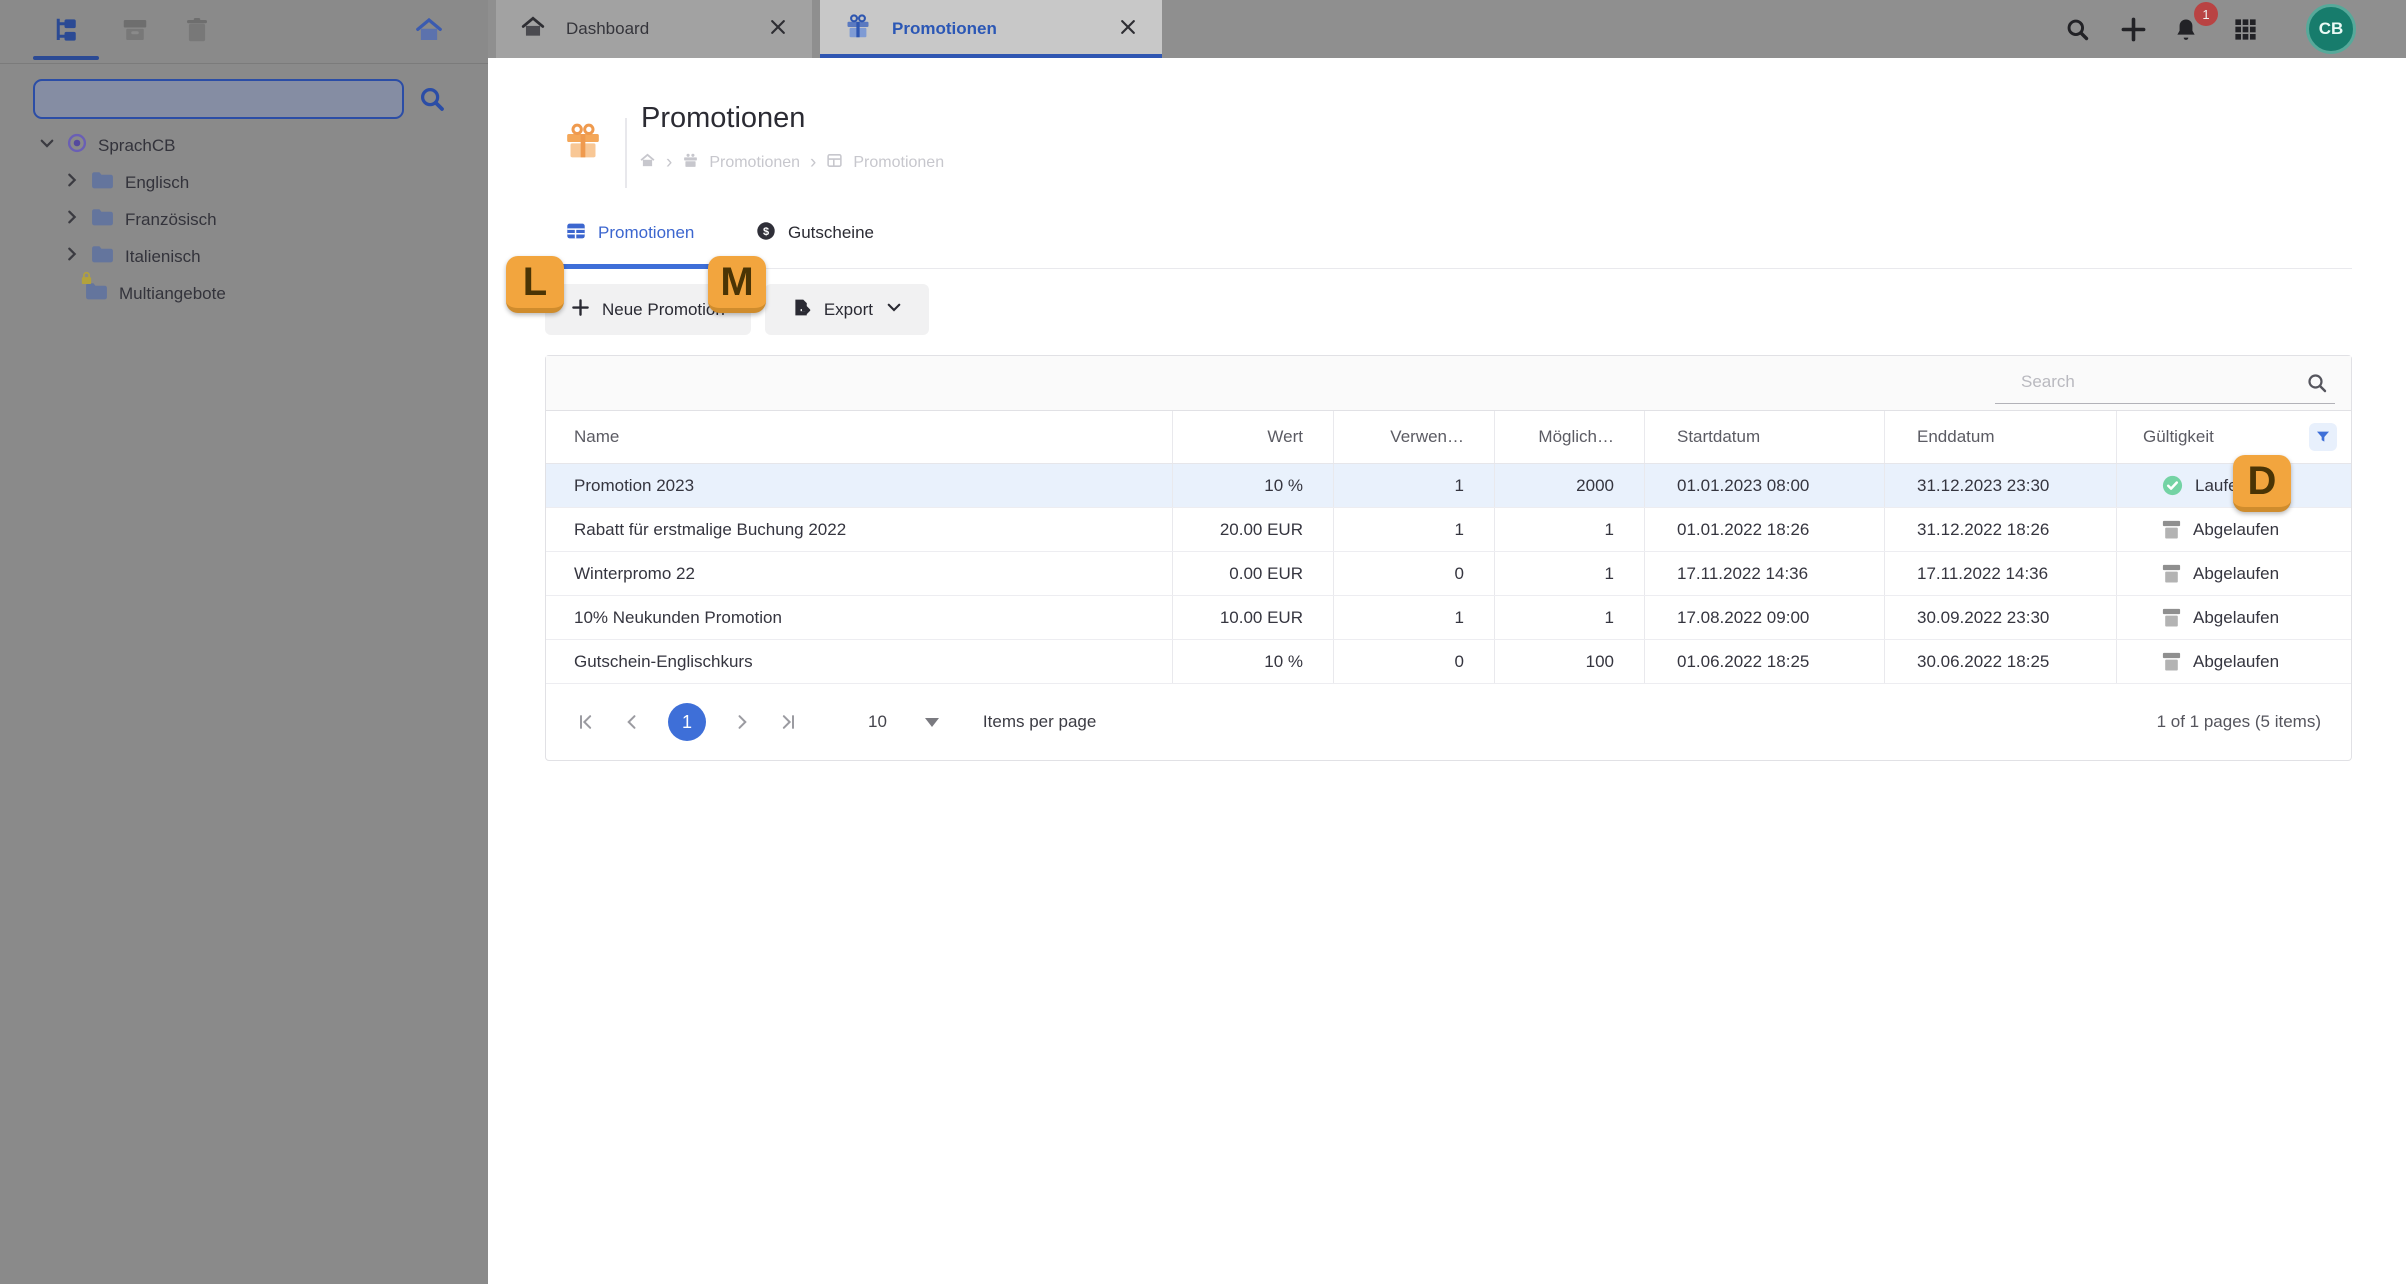 The height and width of the screenshot is (1284, 2406). Describe the element at coordinates (67, 30) in the screenshot. I see `tree-view-icon` at that location.